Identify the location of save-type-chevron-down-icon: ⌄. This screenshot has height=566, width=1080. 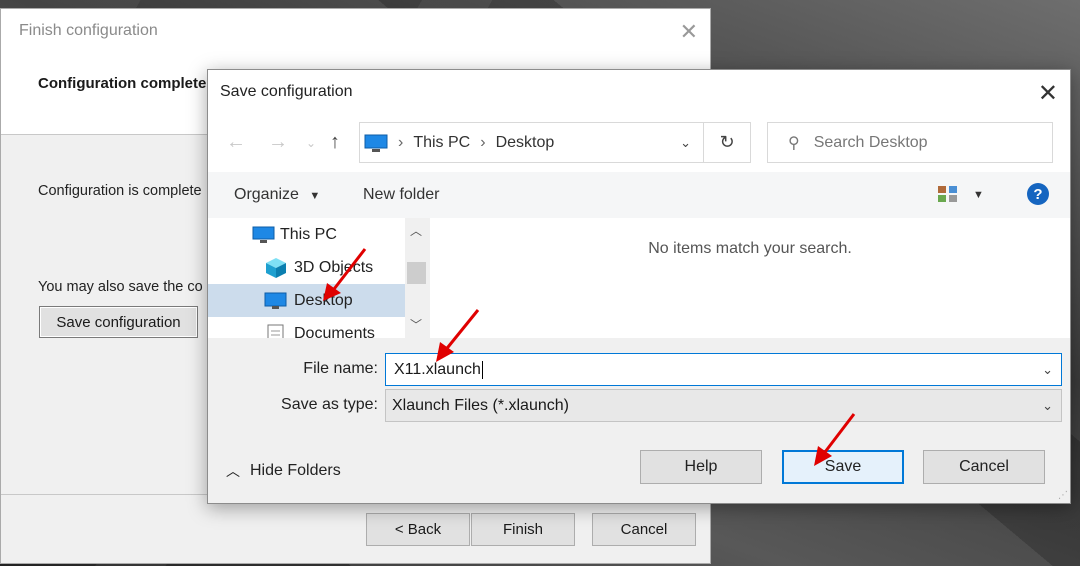
(1047, 405).